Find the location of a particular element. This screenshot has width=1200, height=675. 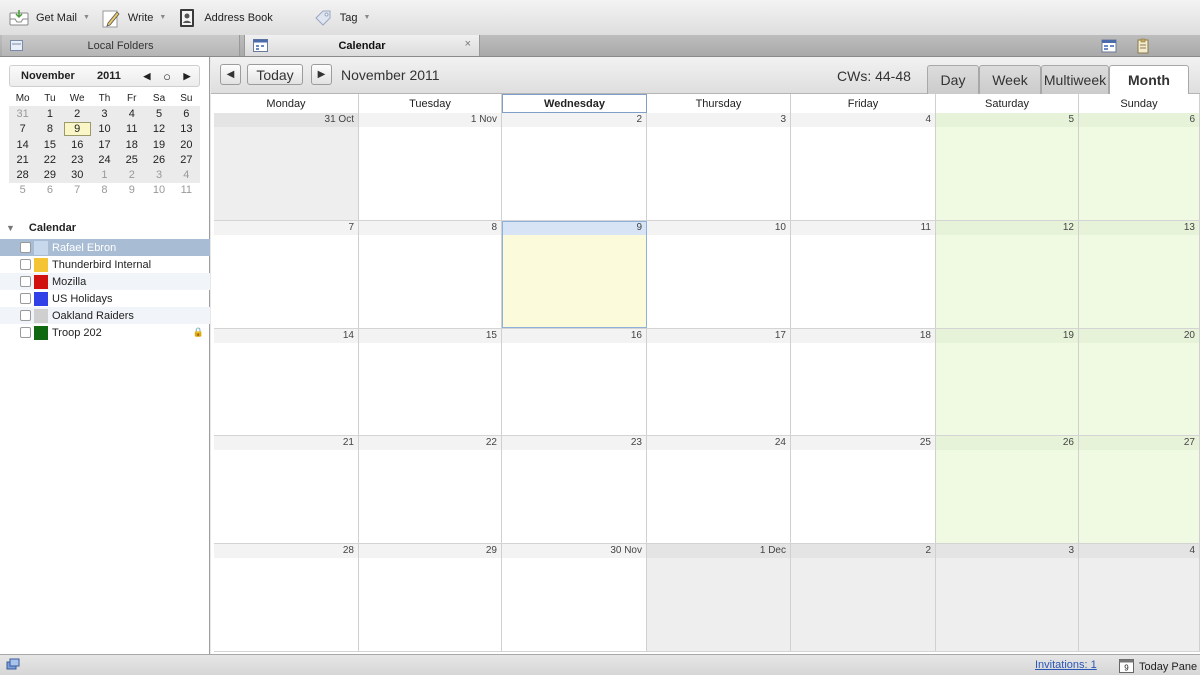

today-button: Today is located at coordinates (275, 74).